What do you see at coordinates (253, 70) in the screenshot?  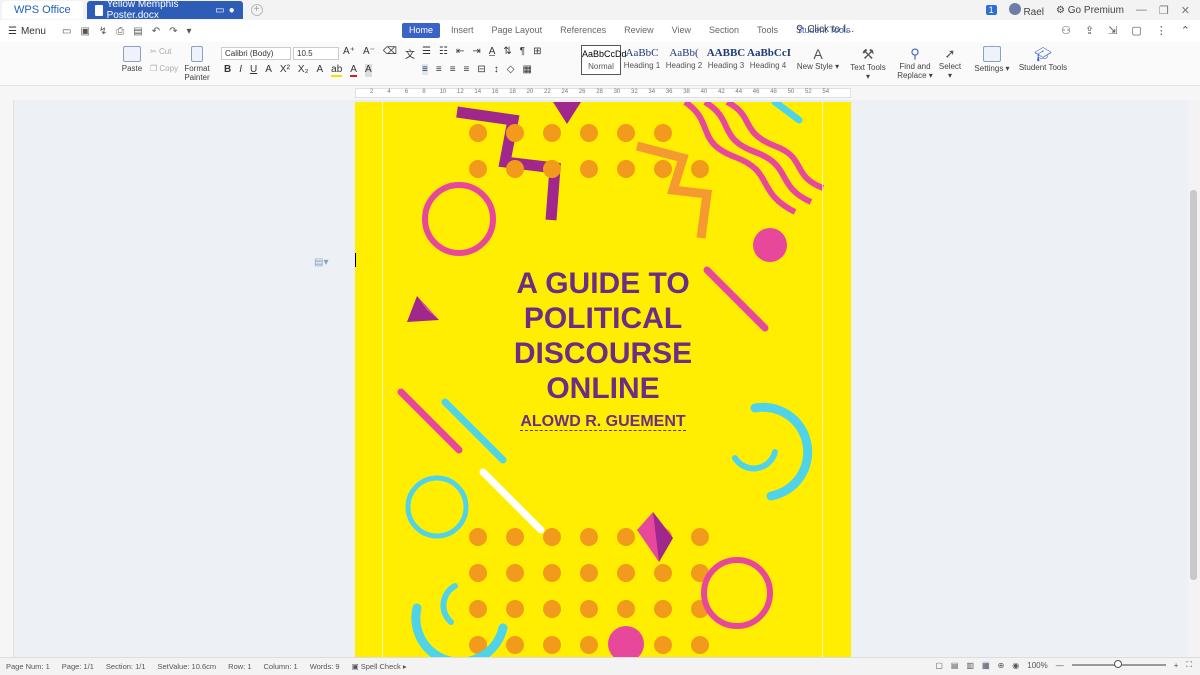 I see `underline-icon: U` at bounding box center [253, 70].